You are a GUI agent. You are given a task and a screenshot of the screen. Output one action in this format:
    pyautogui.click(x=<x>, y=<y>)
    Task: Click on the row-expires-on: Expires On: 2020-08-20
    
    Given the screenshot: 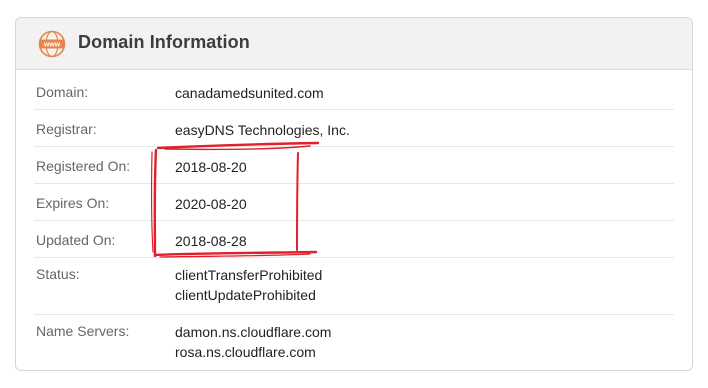 What is the action you would take?
    pyautogui.click(x=354, y=202)
    